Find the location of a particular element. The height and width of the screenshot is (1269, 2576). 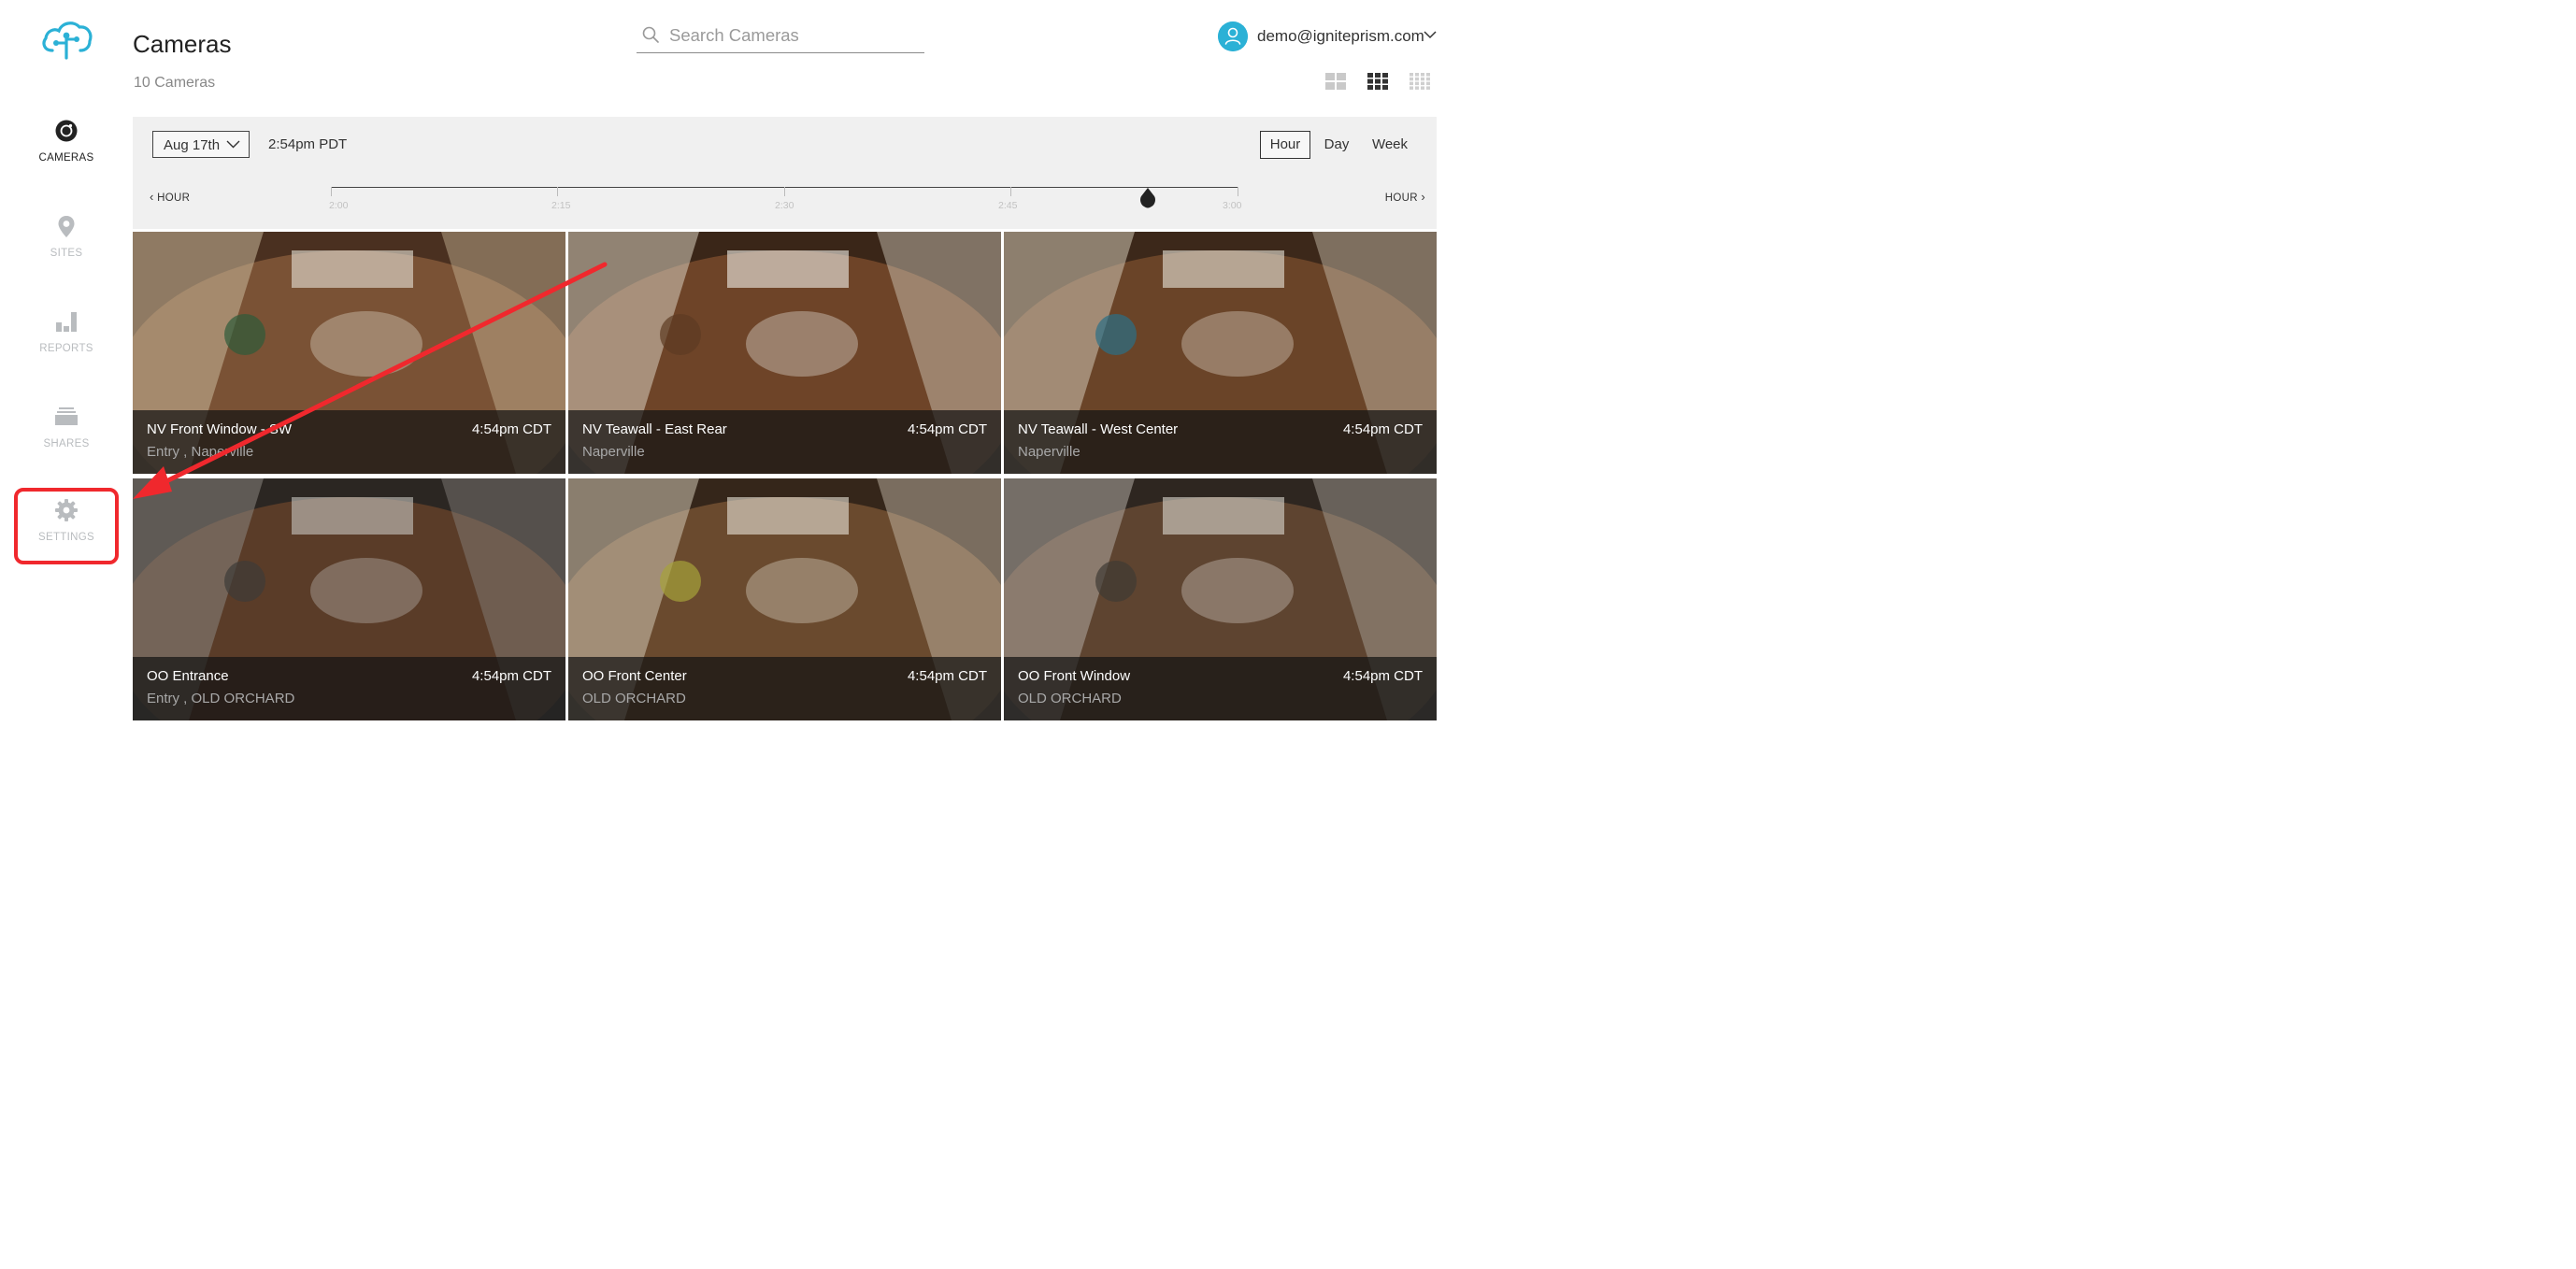

camera-name: NV Teawall - East Rear is located at coordinates (654, 429).